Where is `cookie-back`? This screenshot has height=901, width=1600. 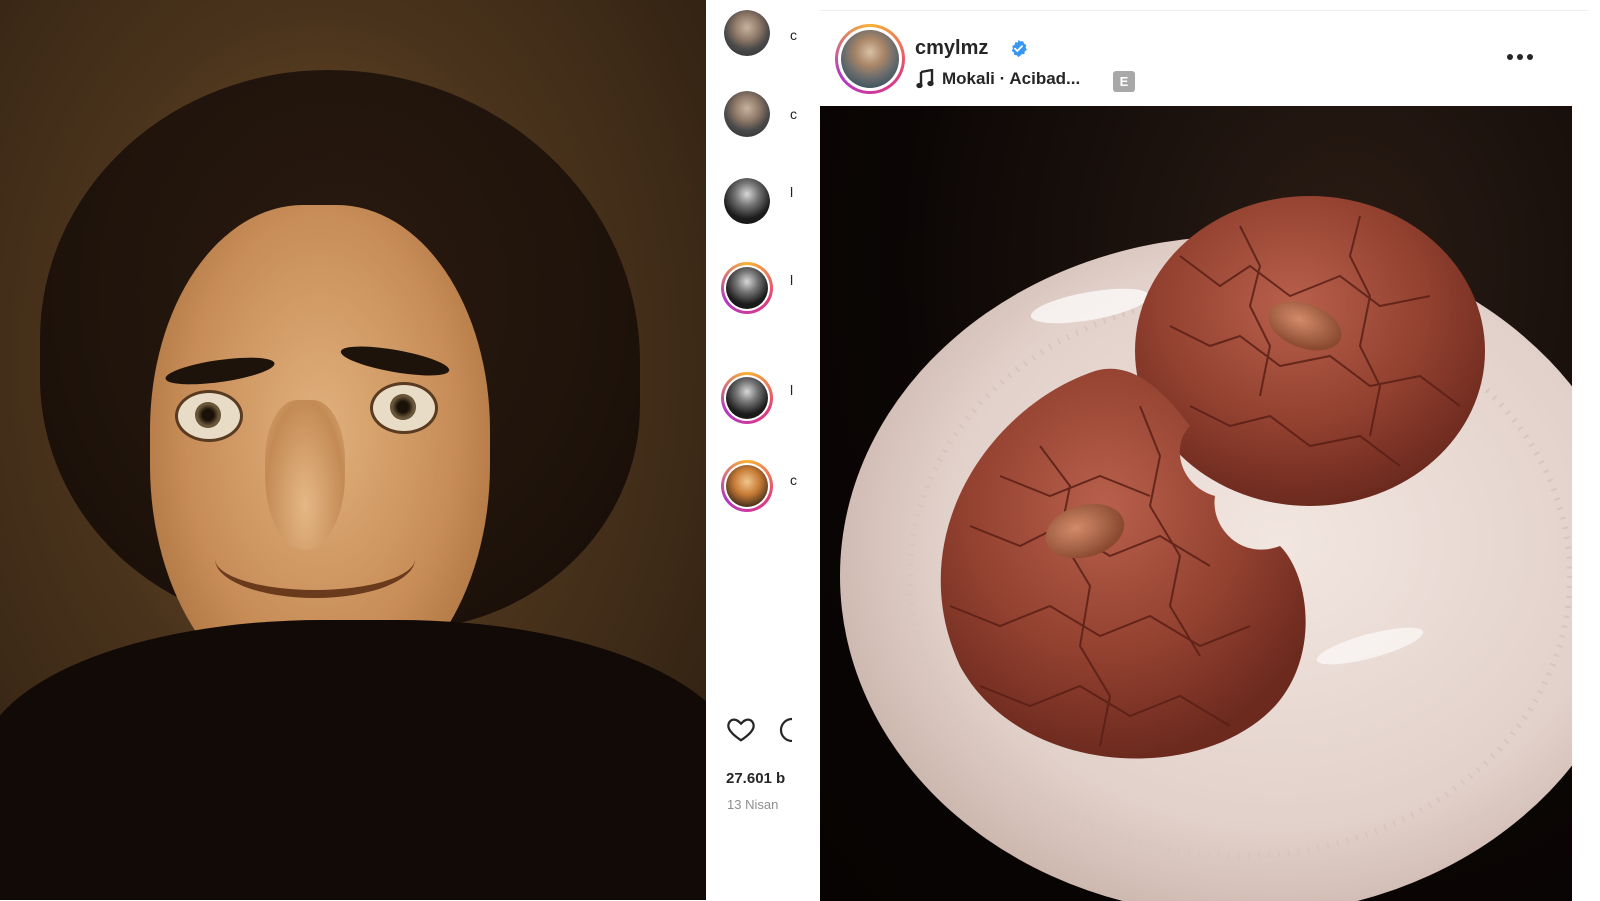
cookie-back is located at coordinates (1310, 351).